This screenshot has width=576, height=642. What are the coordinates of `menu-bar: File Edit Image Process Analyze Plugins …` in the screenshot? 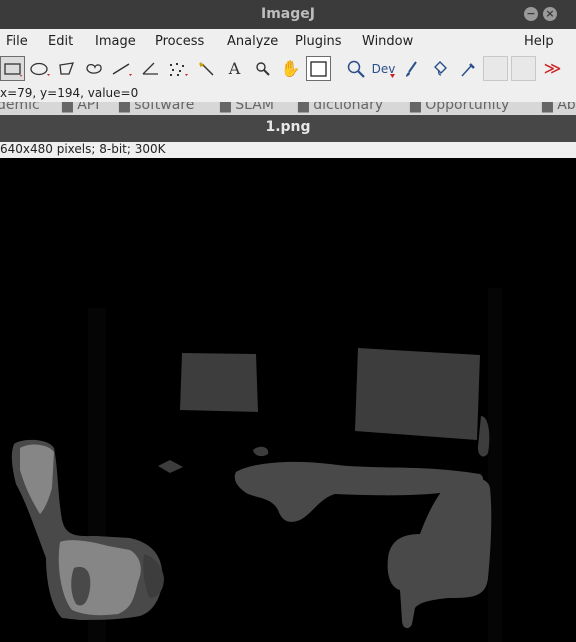 It's located at (288, 42).